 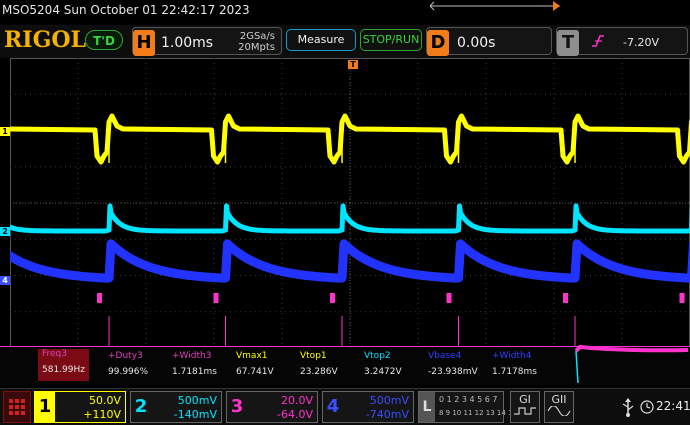 What do you see at coordinates (628, 407) in the screenshot?
I see `usb-icon` at bounding box center [628, 407].